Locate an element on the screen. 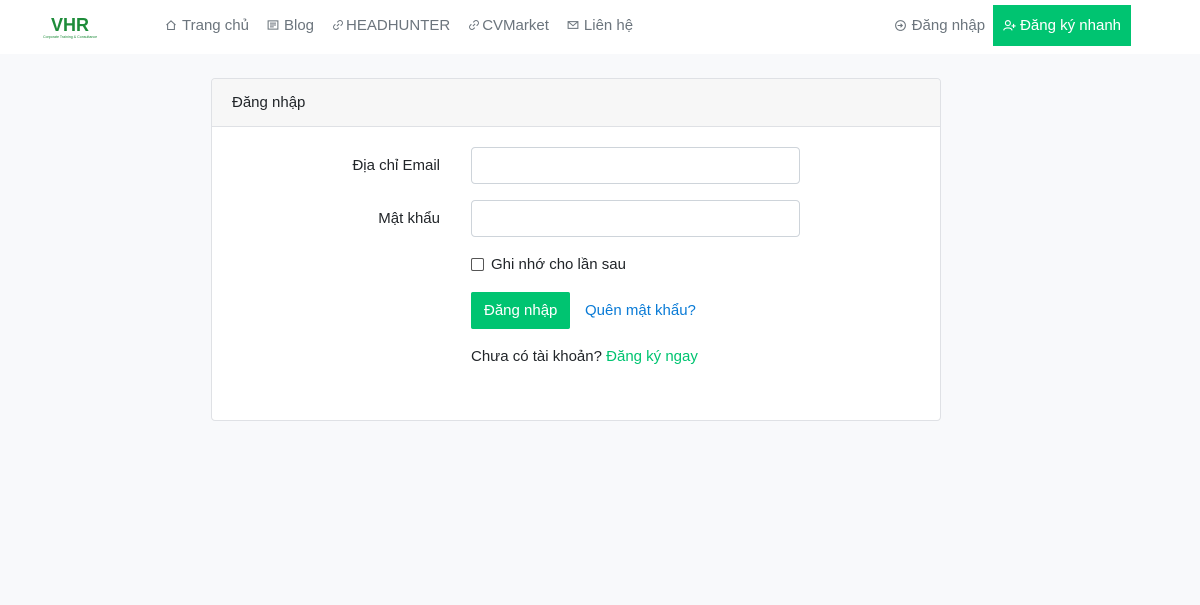  user-plus-icon is located at coordinates (1010, 26).